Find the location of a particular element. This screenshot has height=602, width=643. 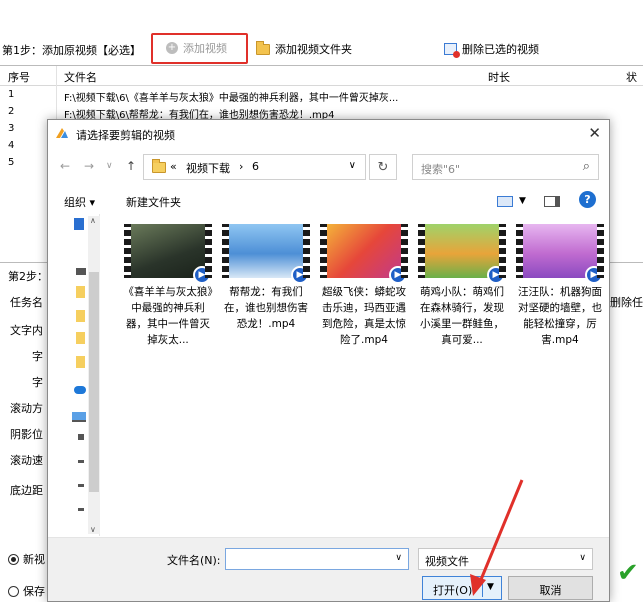

start-check-icon: ✔ is located at coordinates (628, 573).